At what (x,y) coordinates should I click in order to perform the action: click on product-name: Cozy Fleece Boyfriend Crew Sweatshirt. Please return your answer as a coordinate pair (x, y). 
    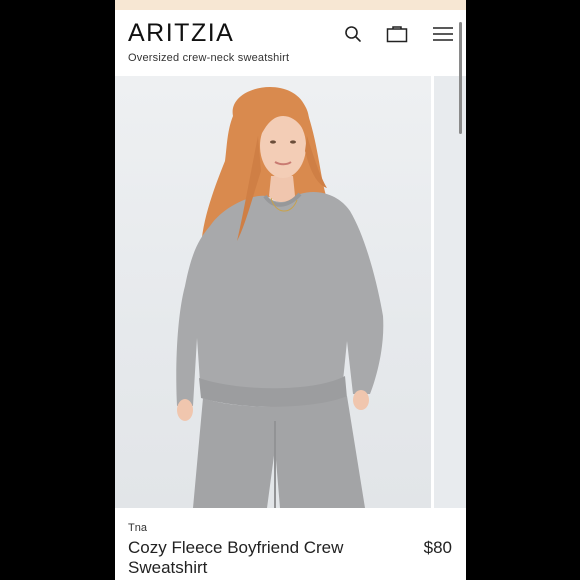
    Looking at the image, I should click on (236, 557).